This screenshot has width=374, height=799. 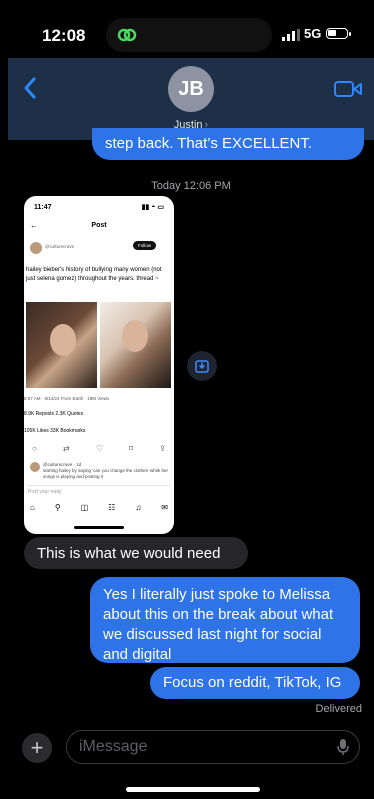 What do you see at coordinates (338, 709) in the screenshot?
I see `delivered-status: Delivered` at bounding box center [338, 709].